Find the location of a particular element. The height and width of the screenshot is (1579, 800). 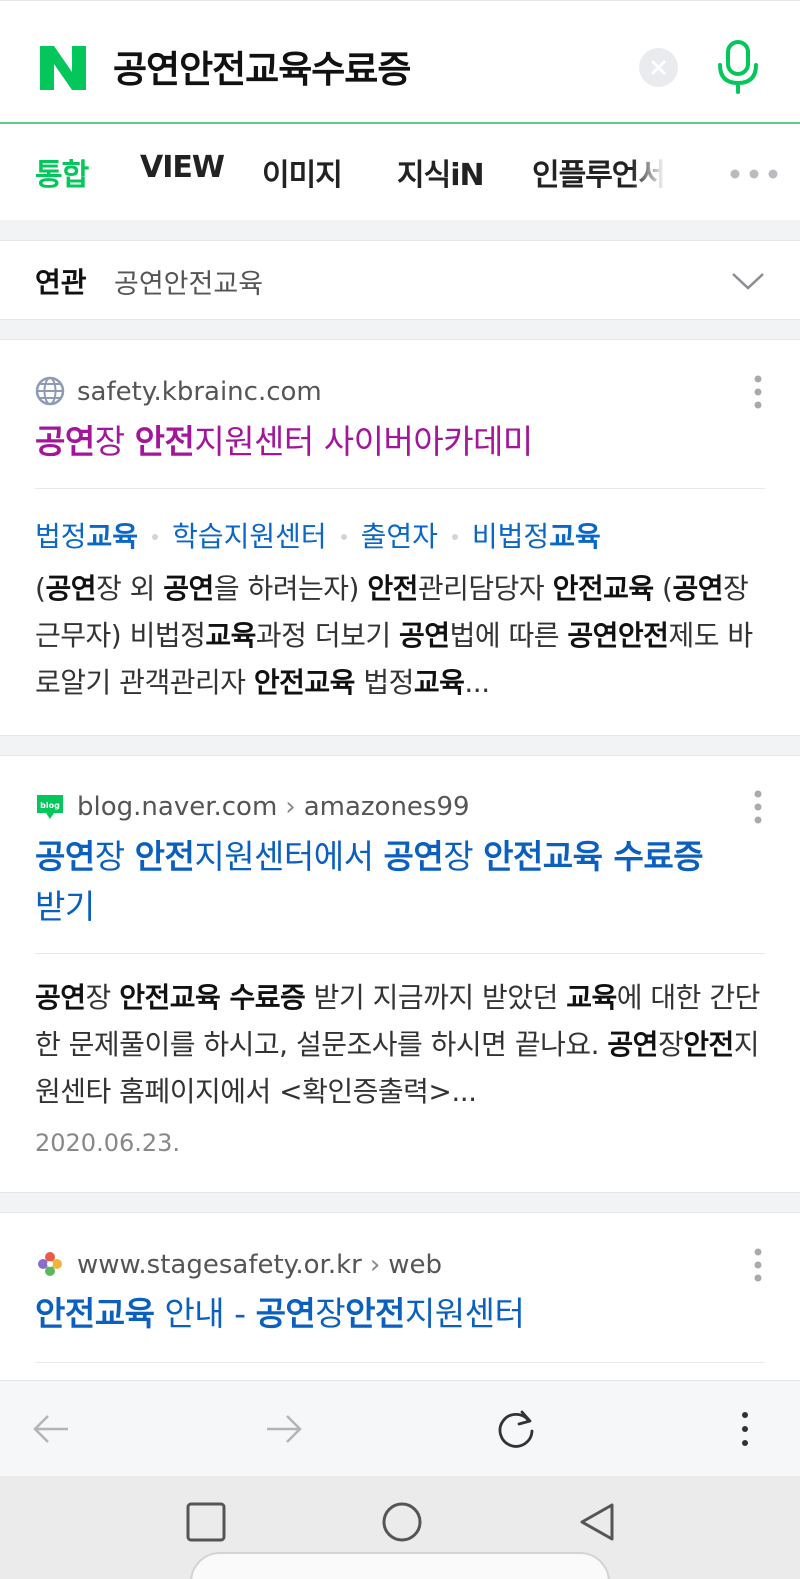

sublink-non-legal-education: 비법정교육 is located at coordinates (536, 536).